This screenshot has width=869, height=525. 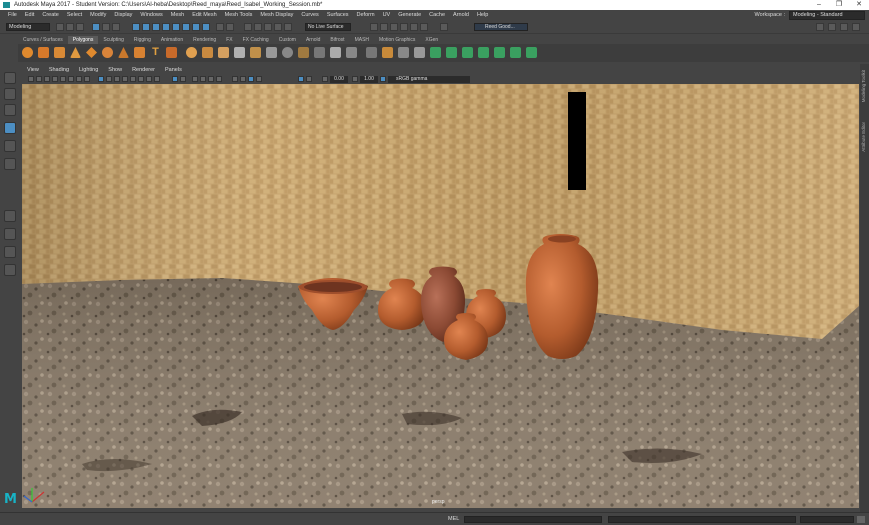 What do you see at coordinates (288, 27) in the screenshot?
I see `snap-live-icon` at bounding box center [288, 27].